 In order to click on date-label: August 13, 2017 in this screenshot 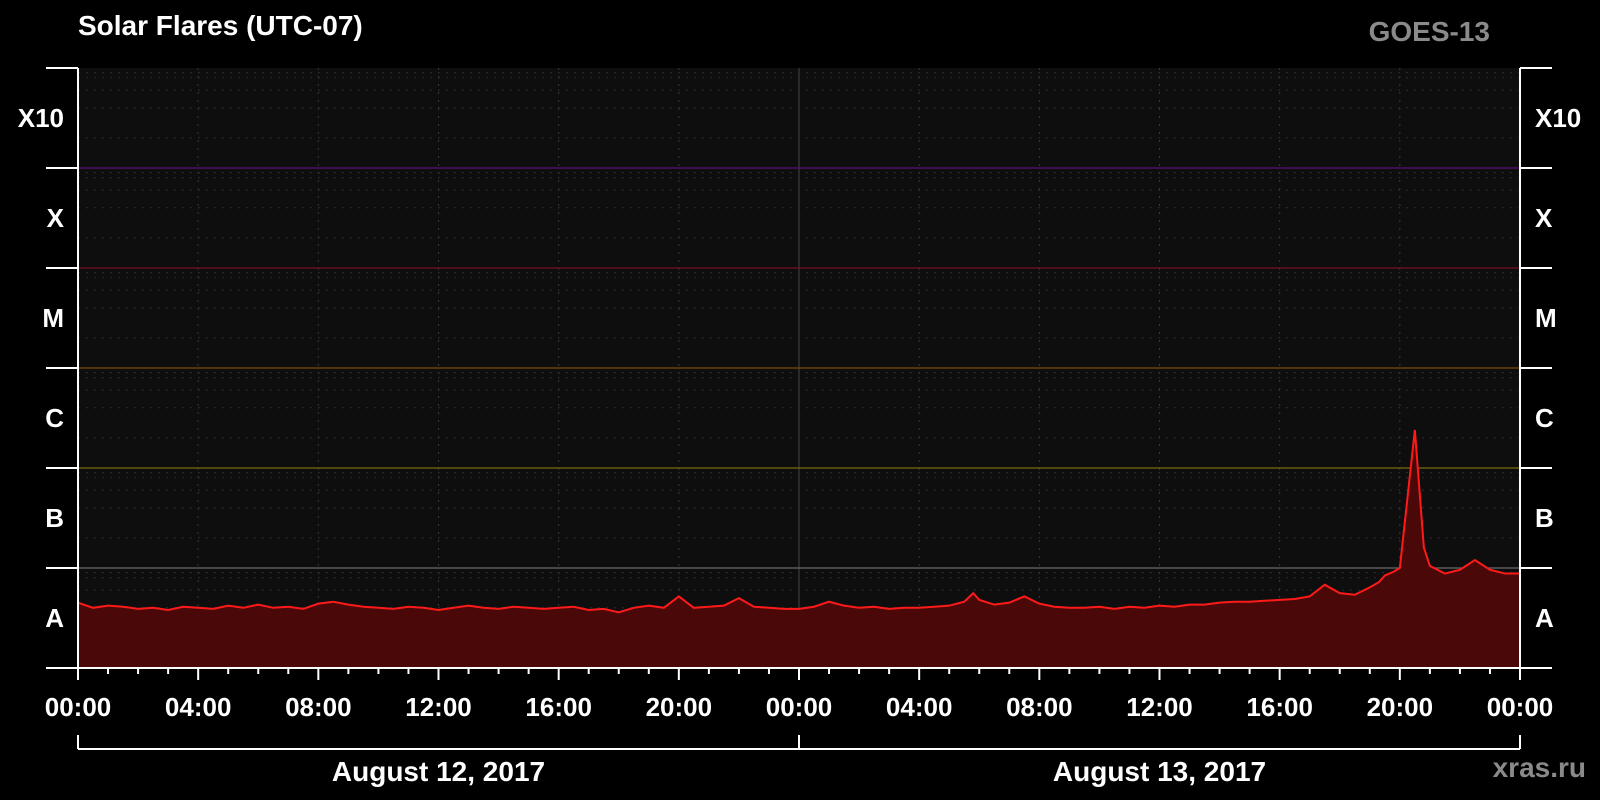, I will do `click(1159, 771)`.